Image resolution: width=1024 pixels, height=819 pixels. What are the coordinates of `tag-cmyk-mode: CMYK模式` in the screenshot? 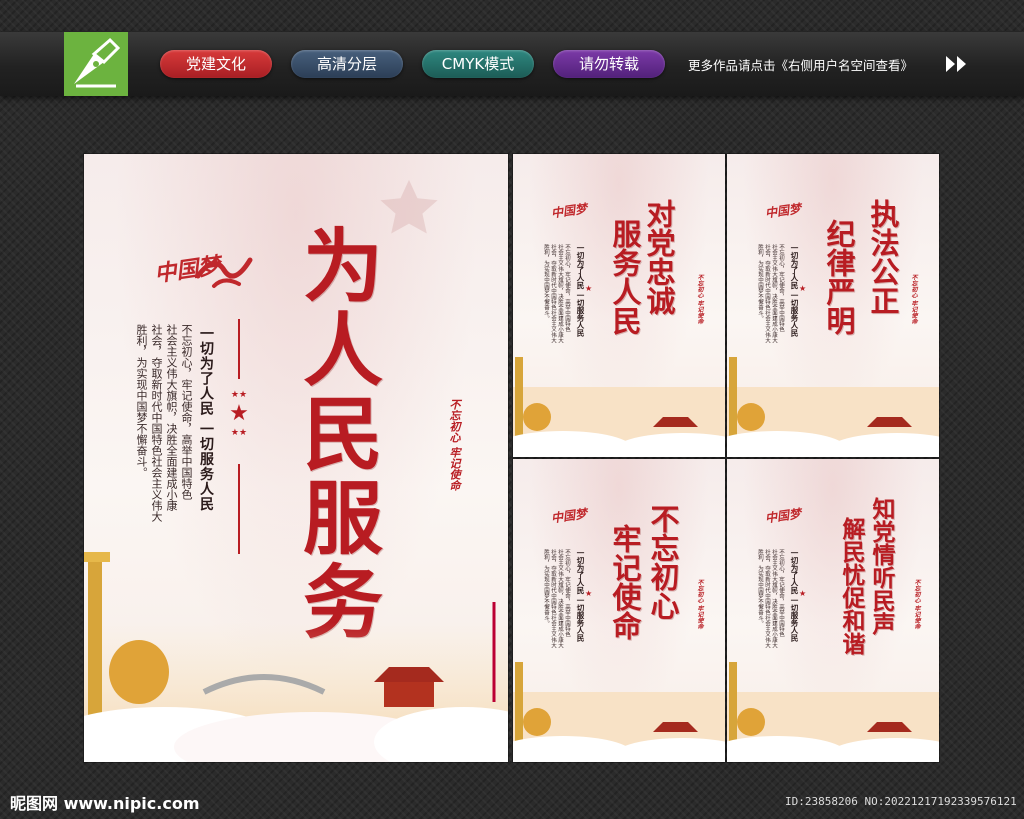 It's located at (478, 64).